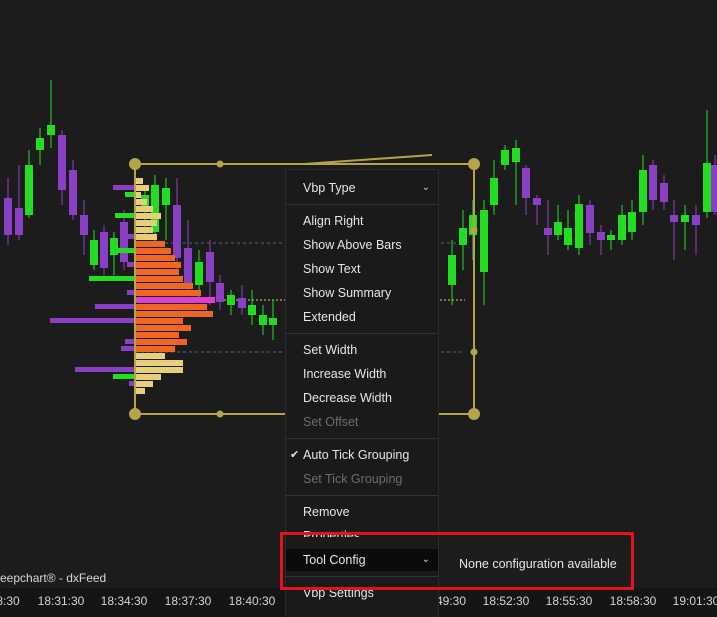 The width and height of the screenshot is (717, 617). I want to click on time-tick: 18:34:30, so click(124, 601).